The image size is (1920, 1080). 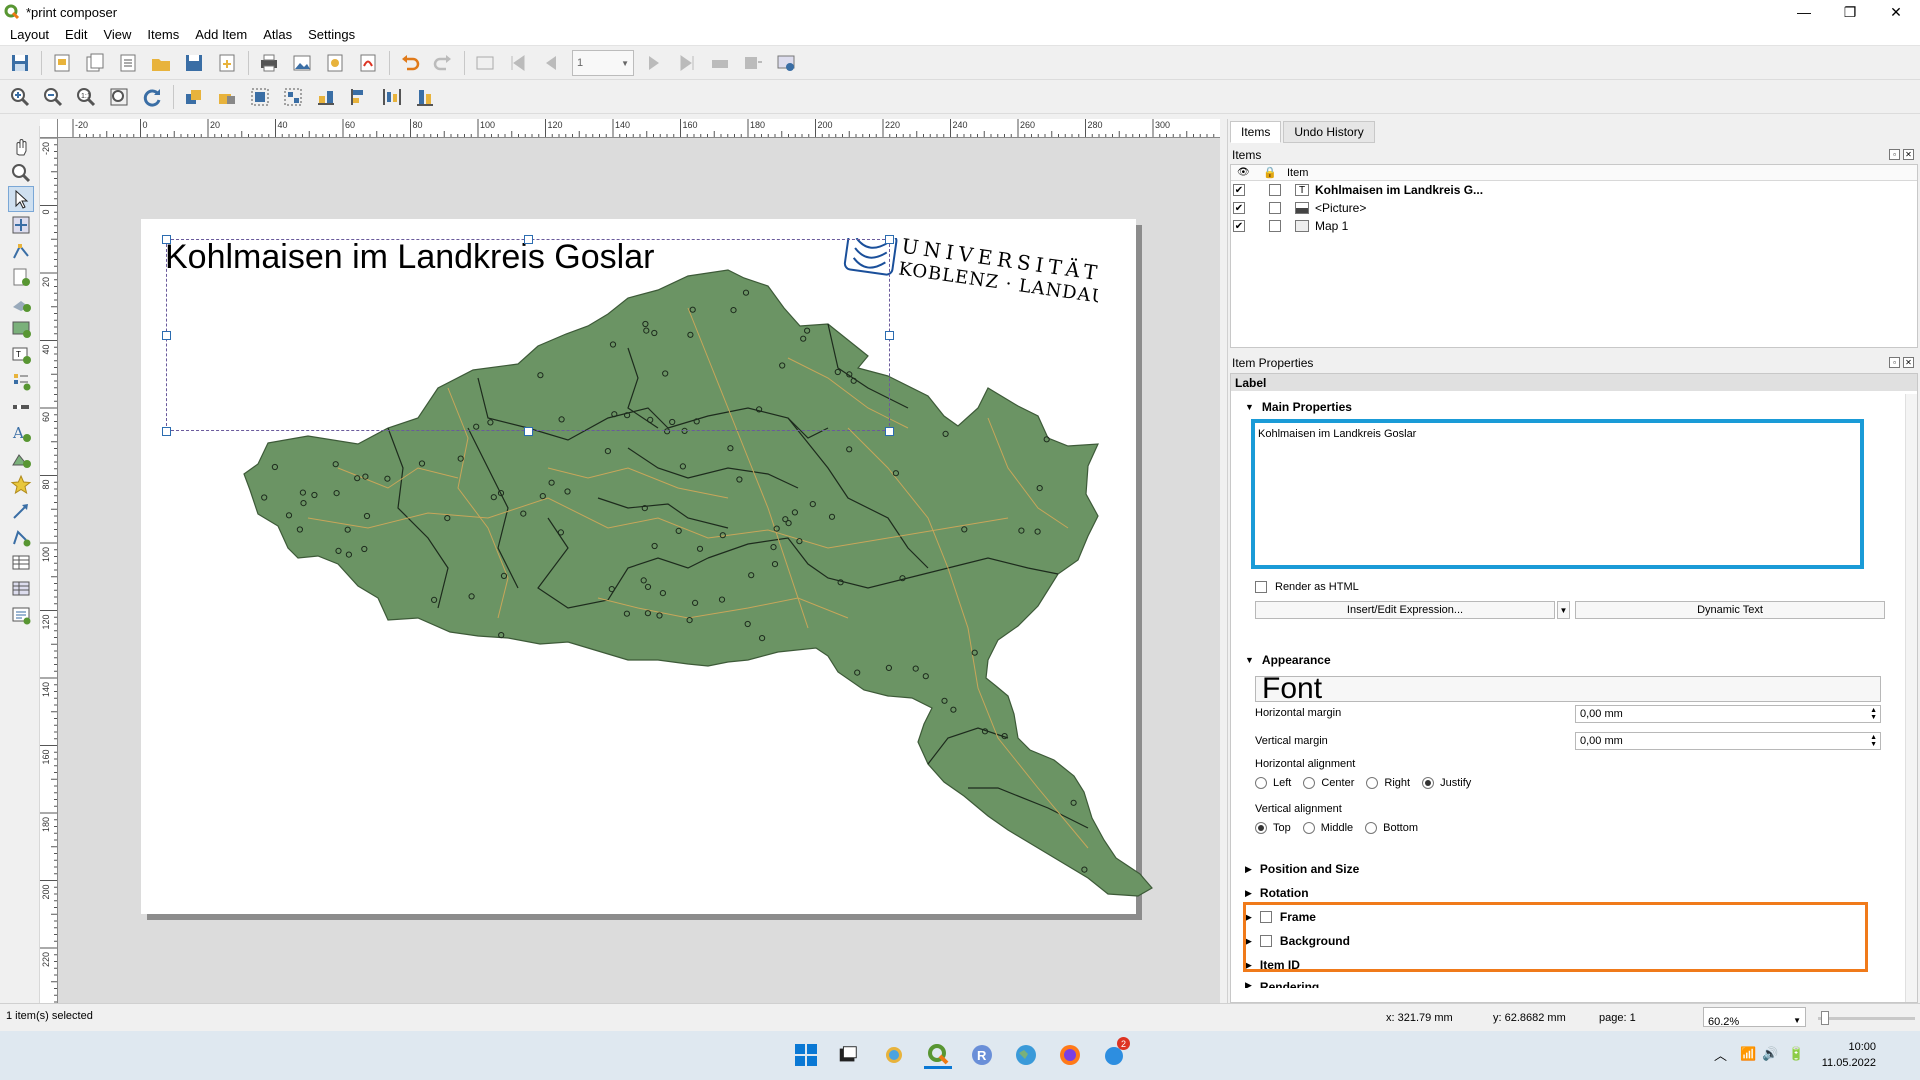 What do you see at coordinates (21, 381) in the screenshot?
I see `add-legend-icon` at bounding box center [21, 381].